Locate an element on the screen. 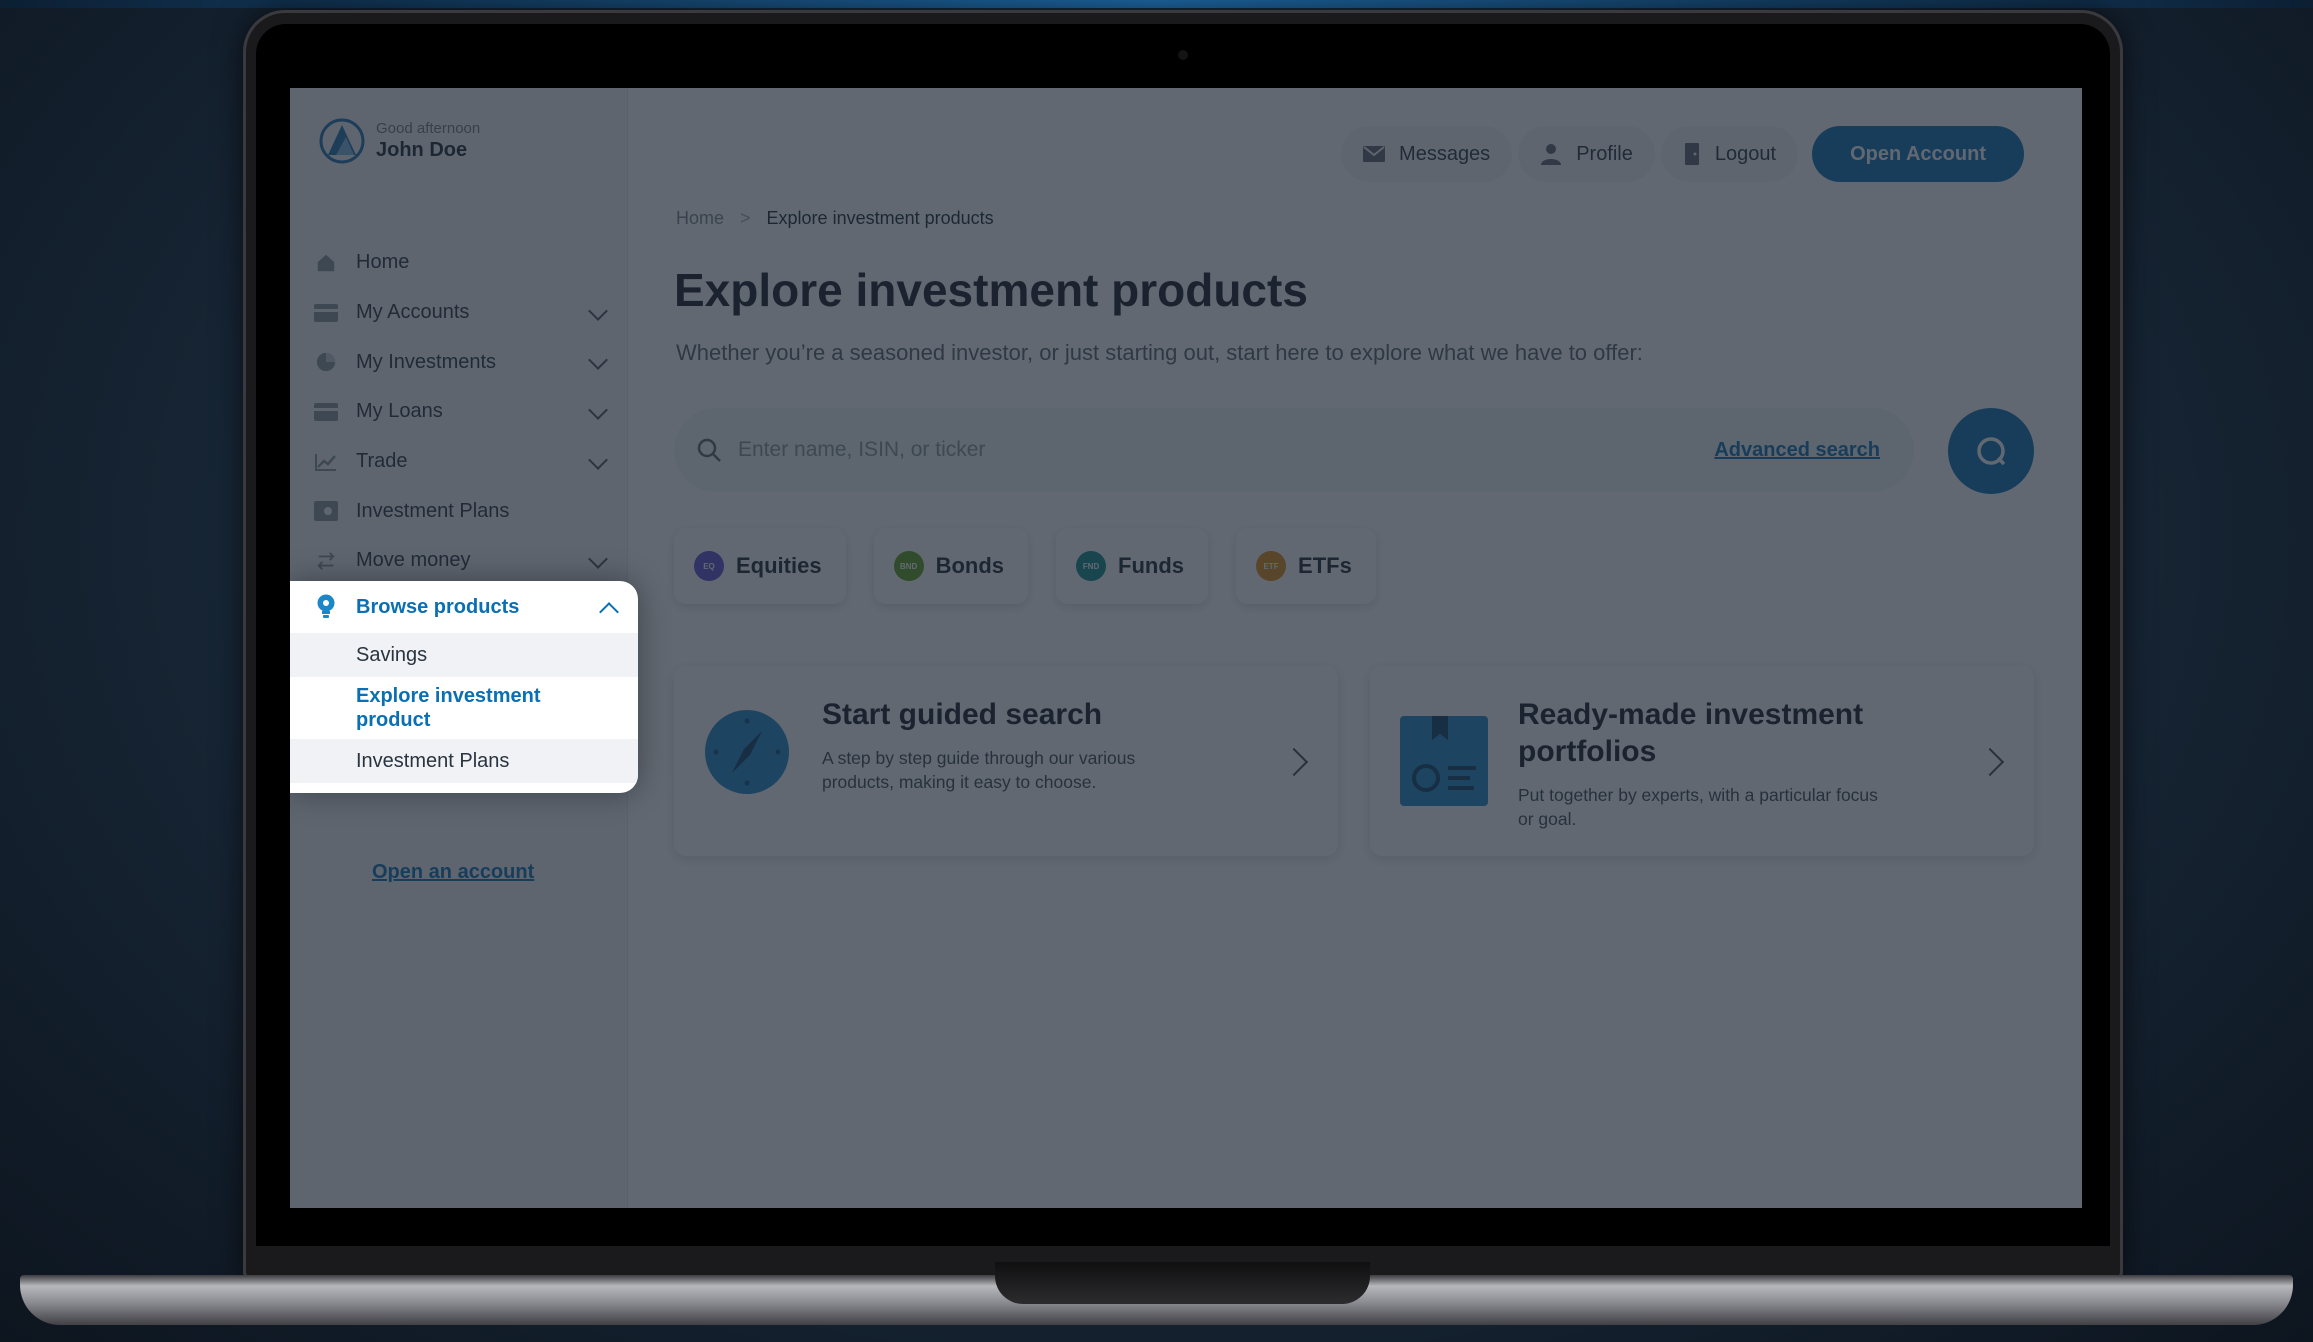  sidebar-subitem-savings: Savings is located at coordinates (464, 655).